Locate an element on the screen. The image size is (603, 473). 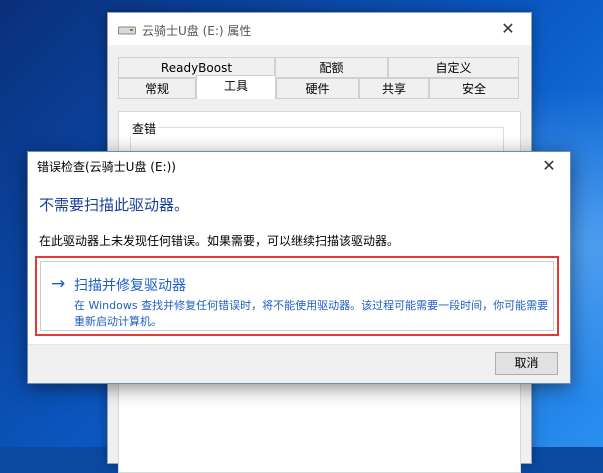
tab-sharing: 共享 is located at coordinates (394, 88).